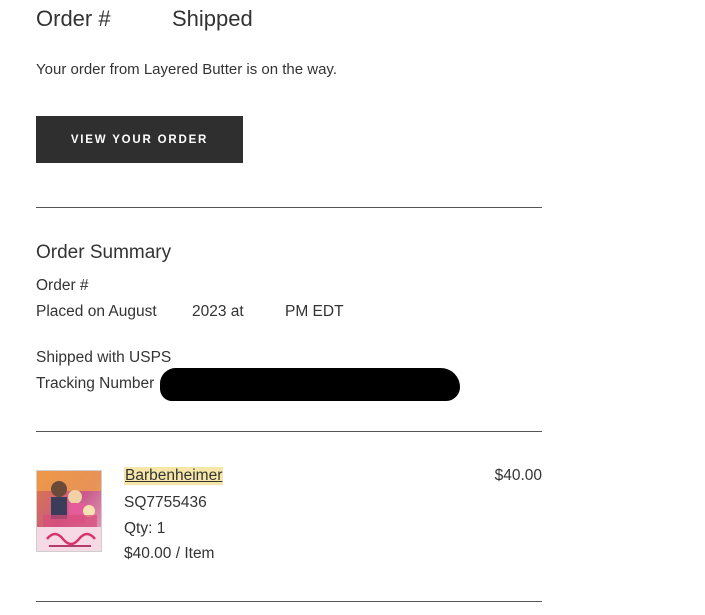 This screenshot has width=705, height=615. I want to click on movie-poster-icon, so click(69, 511).